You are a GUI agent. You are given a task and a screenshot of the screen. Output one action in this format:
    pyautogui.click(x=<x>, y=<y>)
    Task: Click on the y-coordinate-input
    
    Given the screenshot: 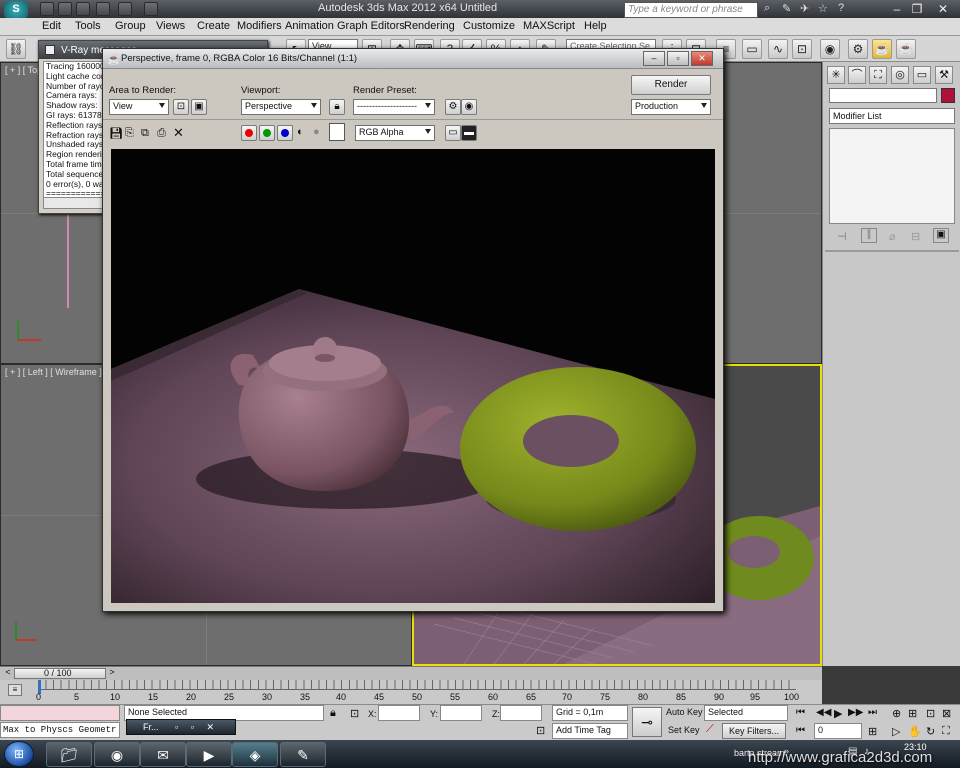 What is the action you would take?
    pyautogui.click(x=461, y=713)
    